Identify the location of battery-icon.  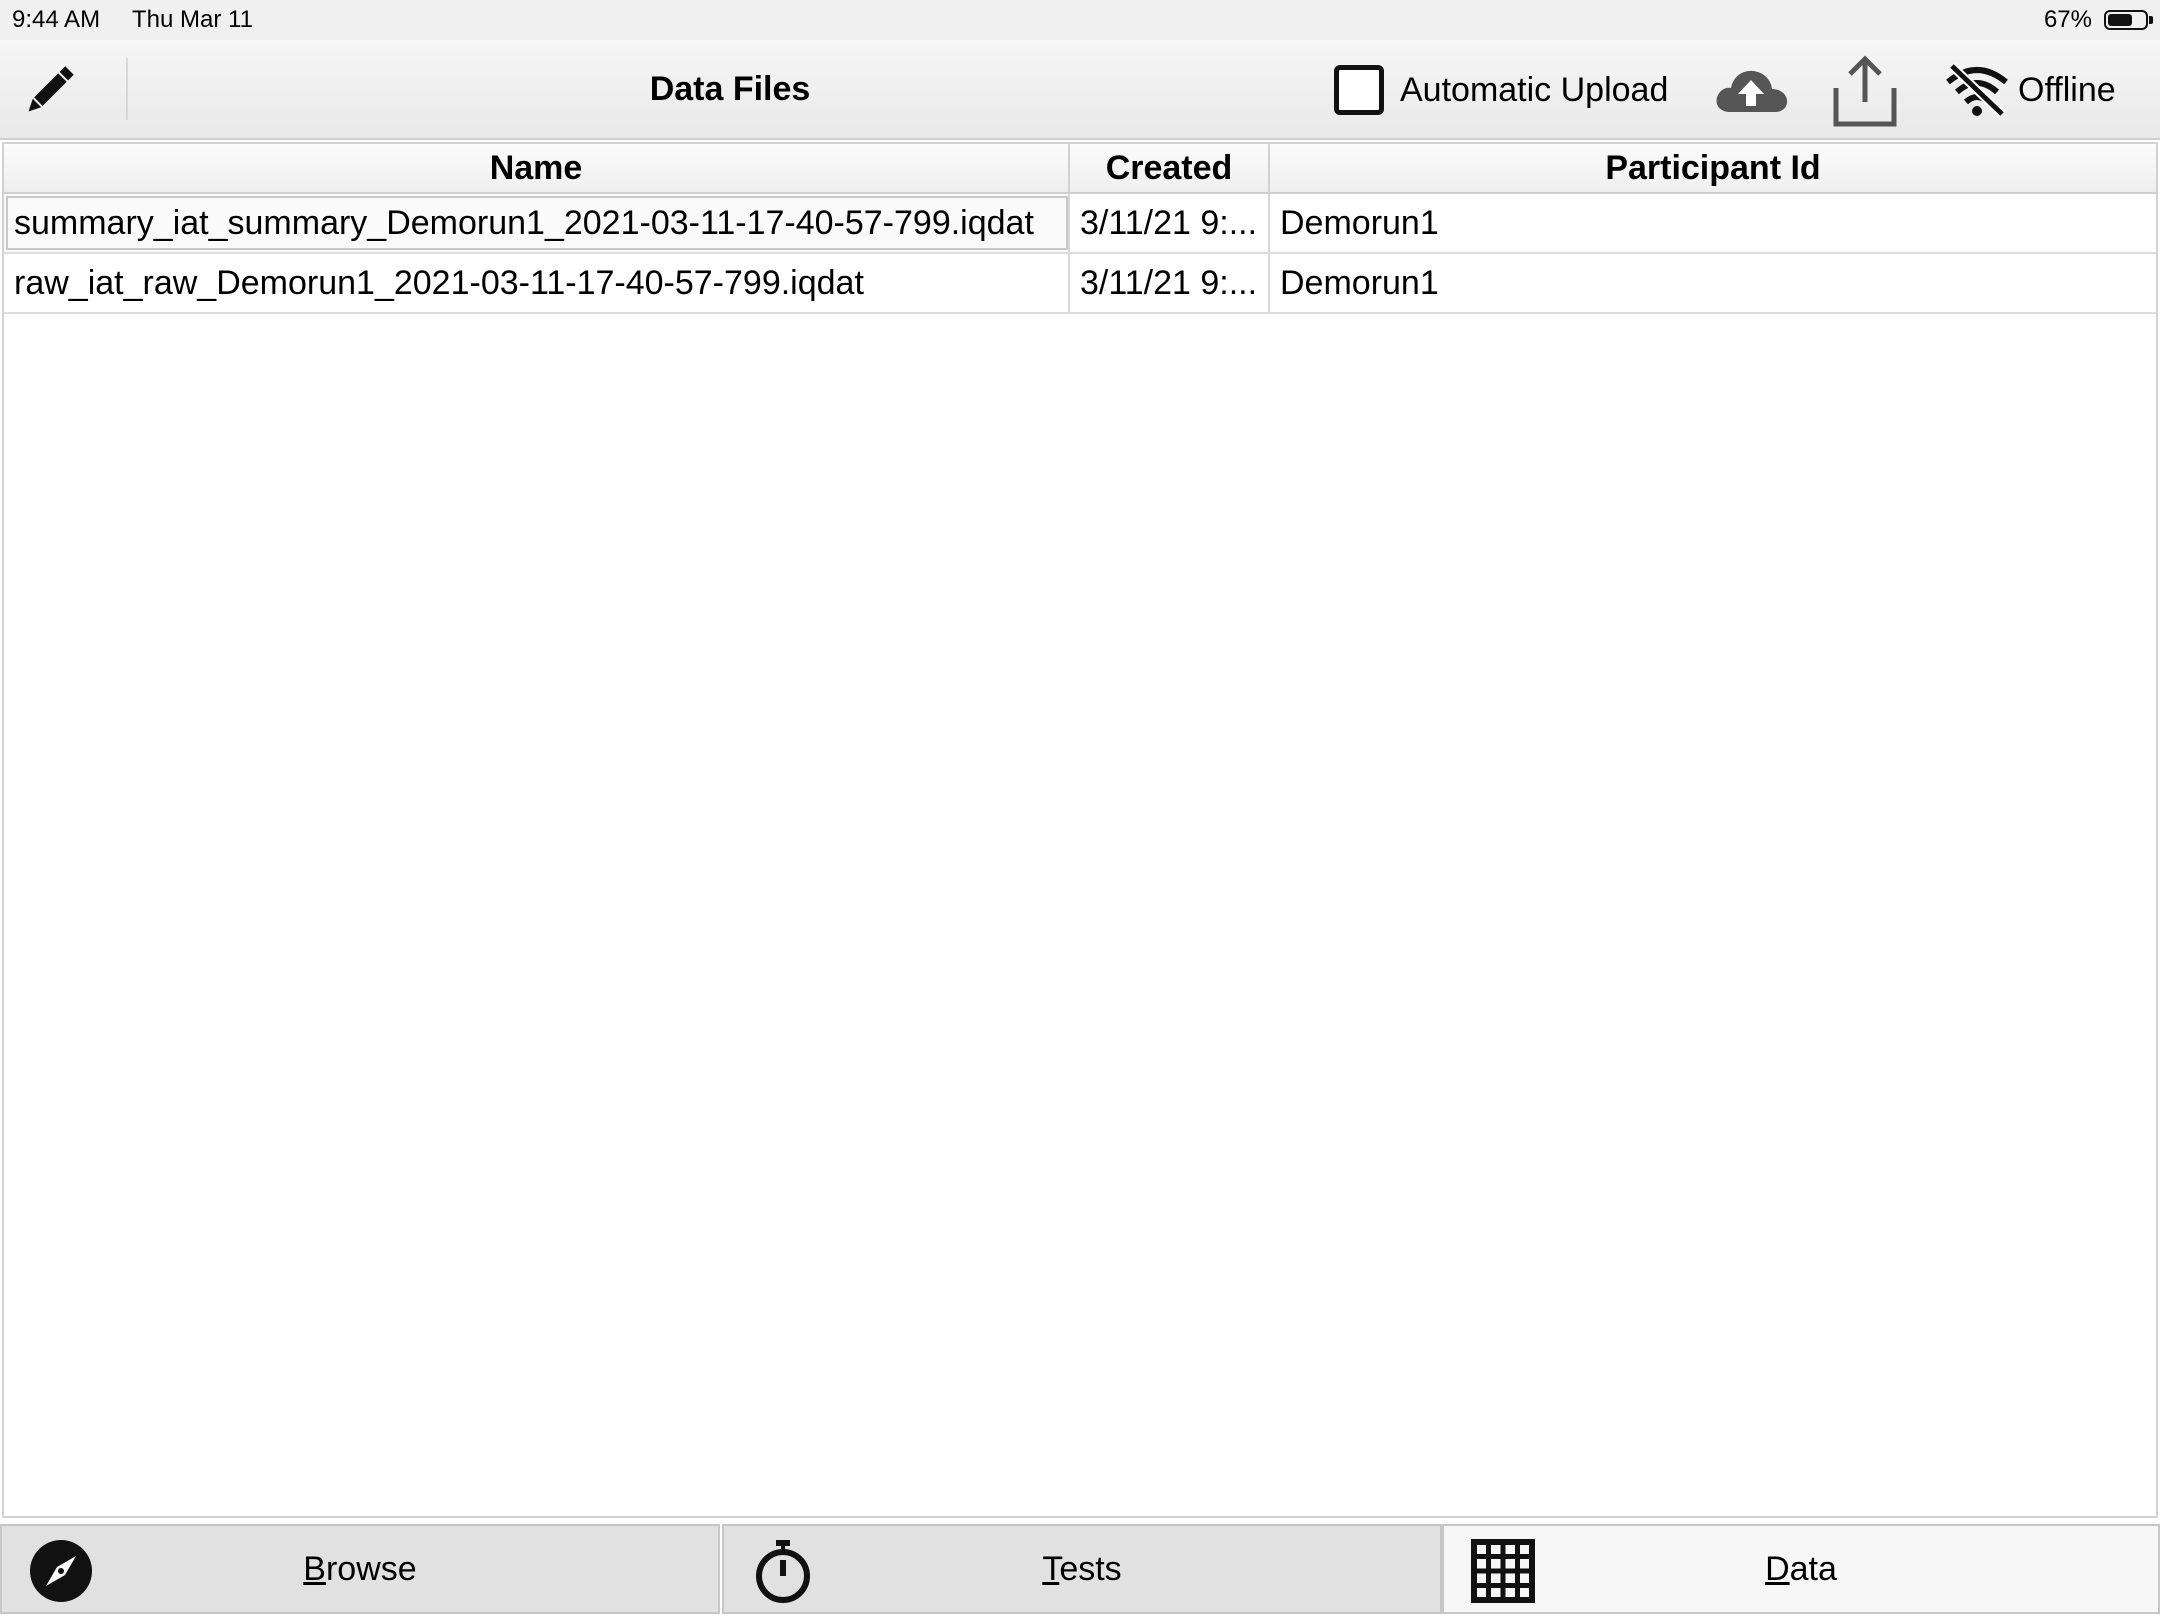
(2128, 20).